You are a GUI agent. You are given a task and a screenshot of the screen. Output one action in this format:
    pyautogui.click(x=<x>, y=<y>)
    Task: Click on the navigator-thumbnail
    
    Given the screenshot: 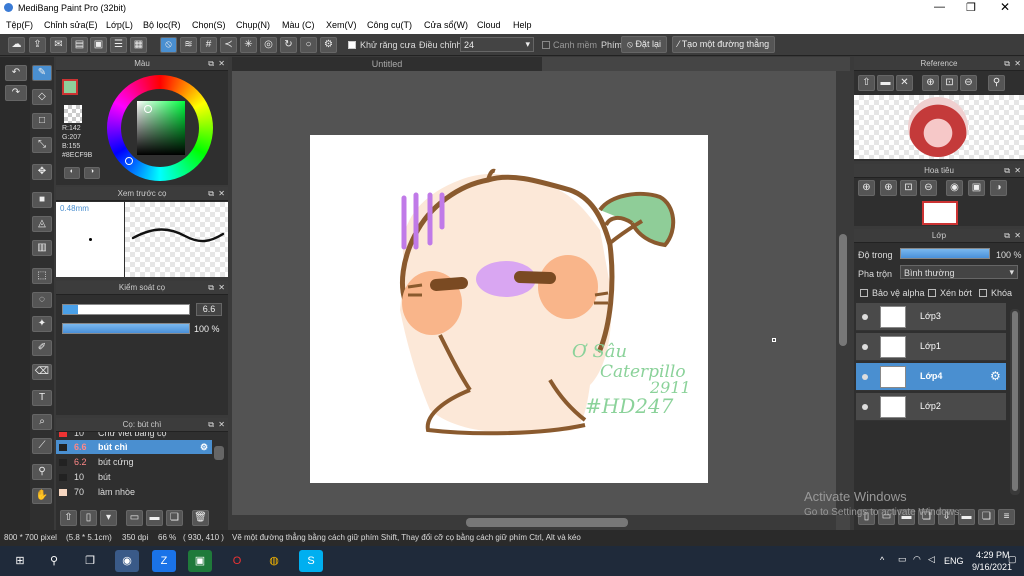 What is the action you would take?
    pyautogui.click(x=940, y=213)
    